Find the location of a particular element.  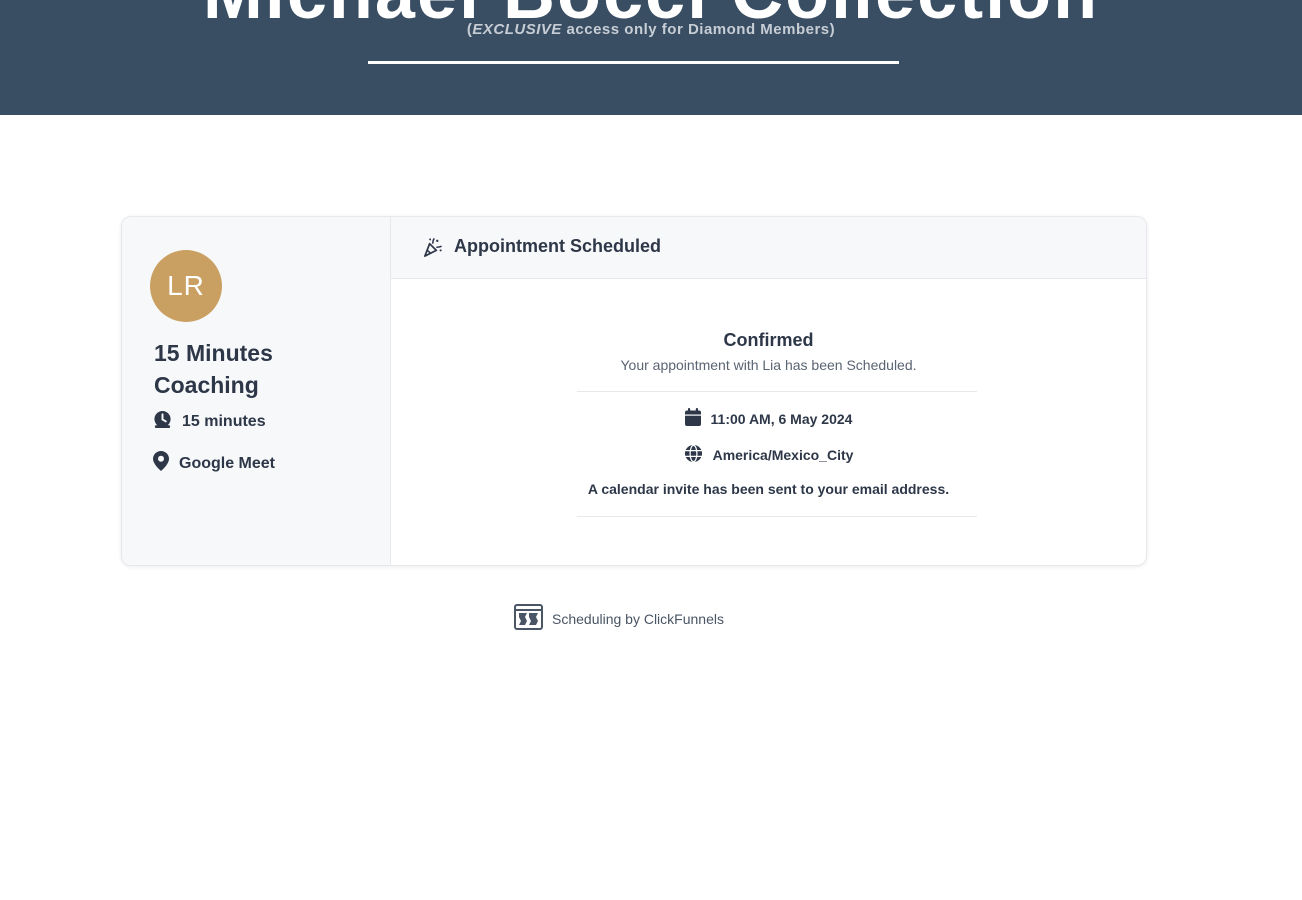

confirmation-header-title: Appointment Scheduled is located at coordinates (557, 246).